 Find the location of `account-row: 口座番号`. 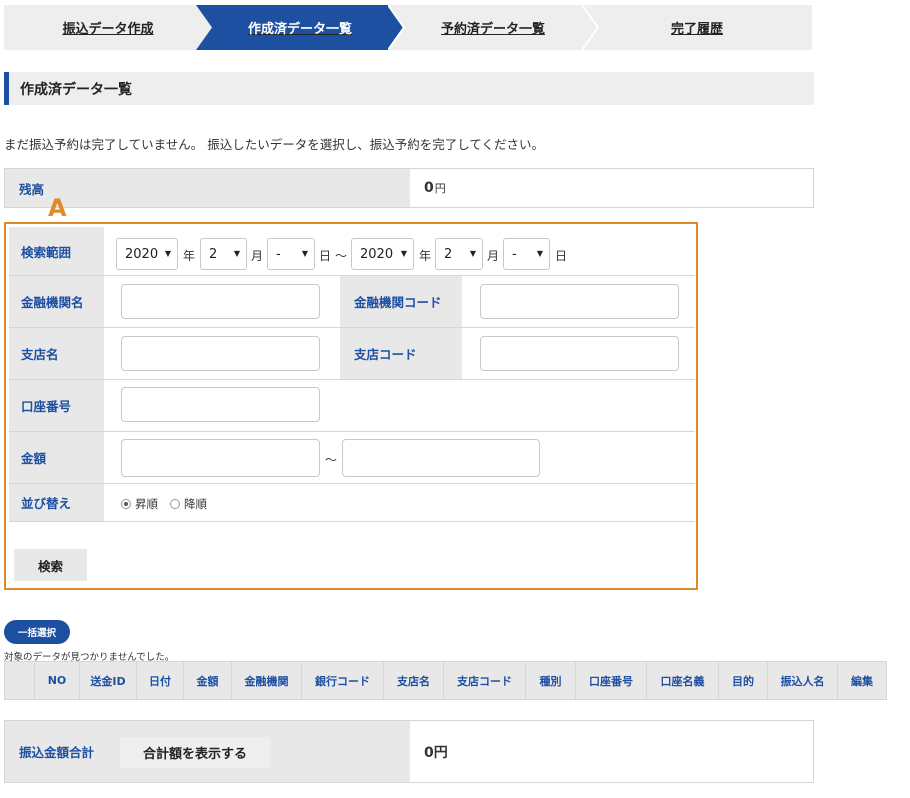

account-row: 口座番号 is located at coordinates (352, 406).